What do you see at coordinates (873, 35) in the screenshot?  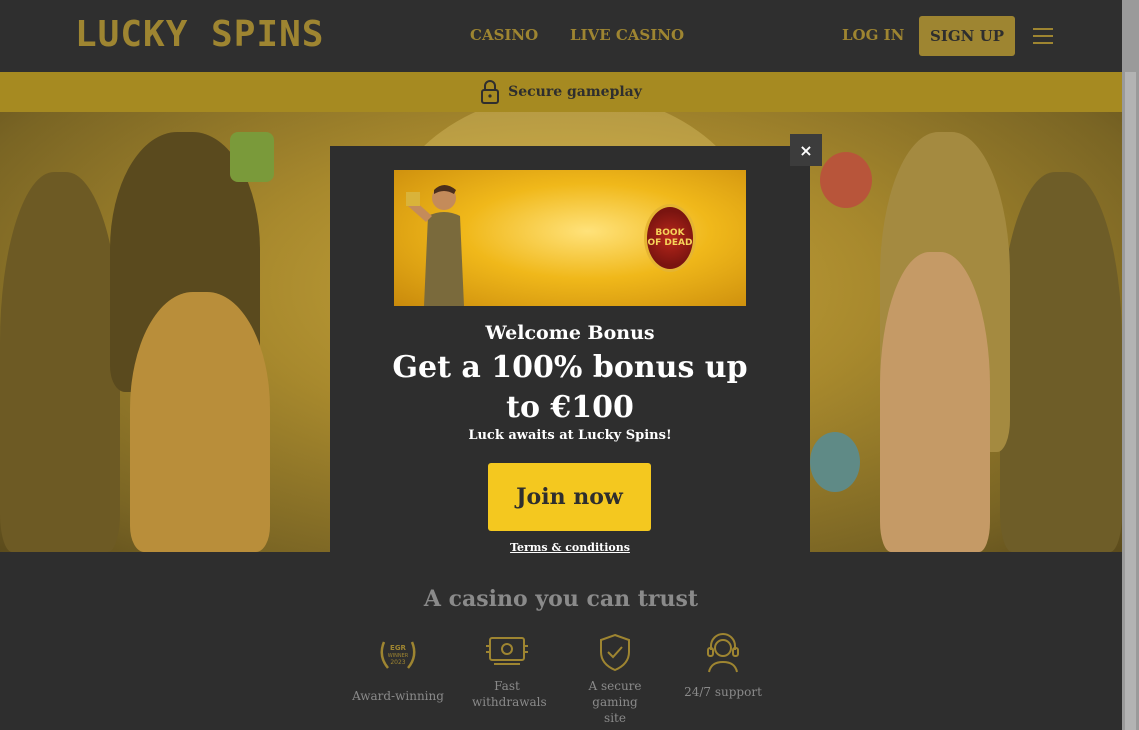 I see `login-link: LOG IN` at bounding box center [873, 35].